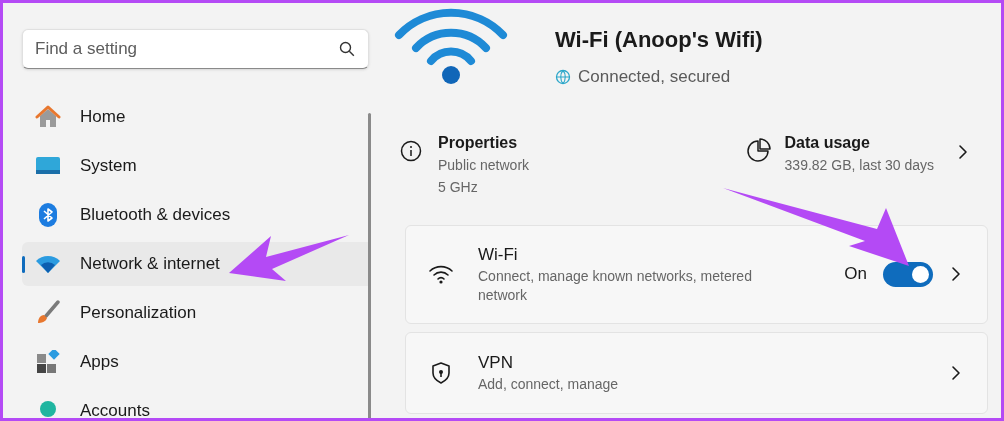 Image resolution: width=1004 pixels, height=421 pixels. What do you see at coordinates (654, 77) in the screenshot?
I see `connection-status: Connected, secured` at bounding box center [654, 77].